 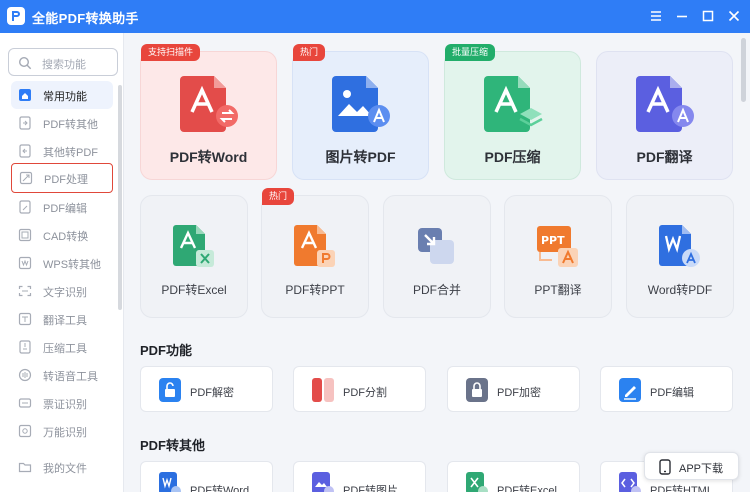 I want to click on card-pdf-to-ppt: 热门 PDF转PPT, so click(x=315, y=253).